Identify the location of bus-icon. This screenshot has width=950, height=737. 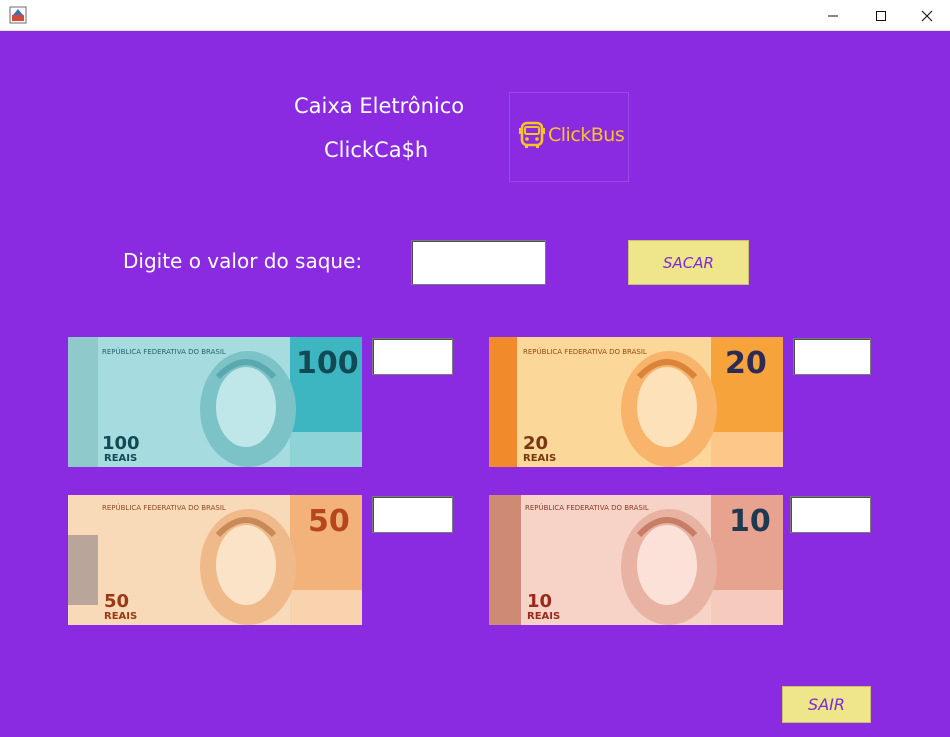
(532, 134).